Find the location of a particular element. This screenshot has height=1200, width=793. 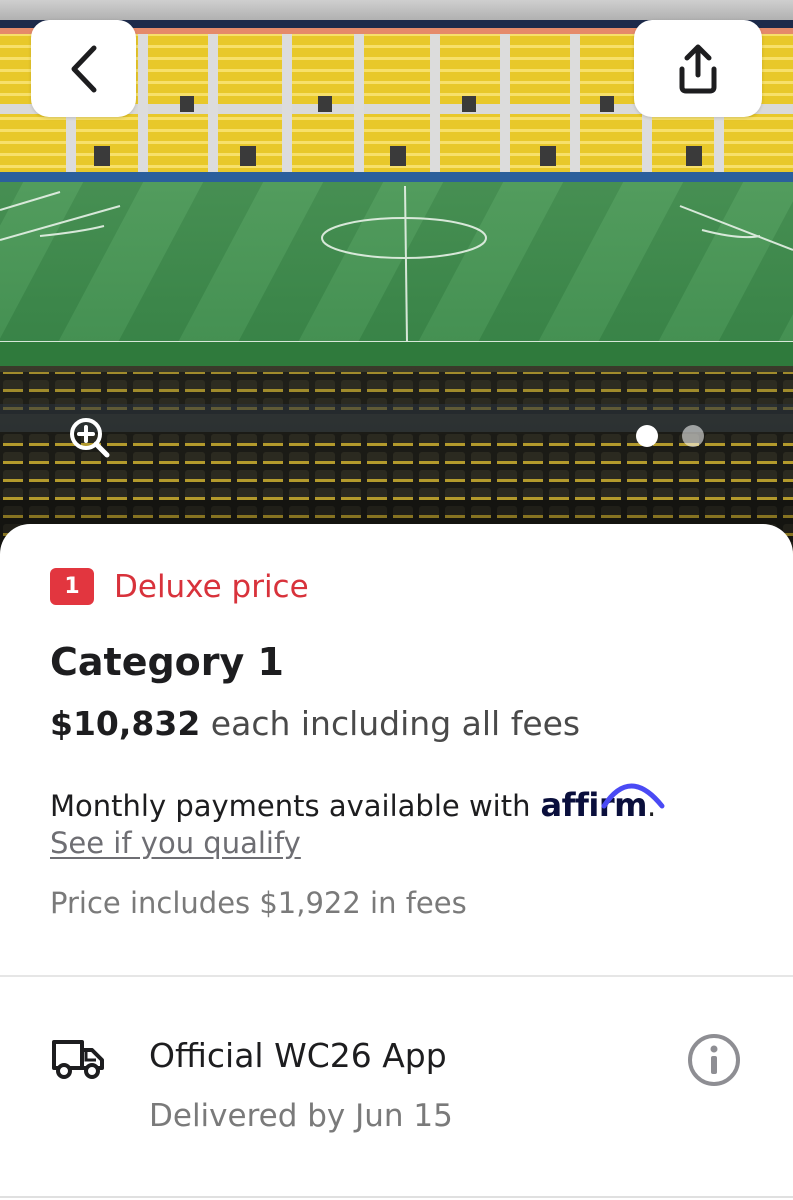

fees-note: Price includes $1,922 in fees is located at coordinates (258, 903).